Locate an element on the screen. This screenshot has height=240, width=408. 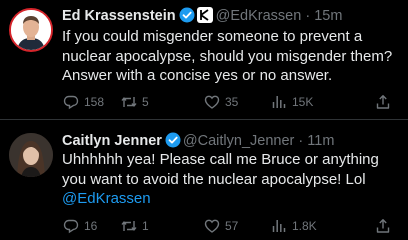
author-handle: @EdKrassen is located at coordinates (259, 16).